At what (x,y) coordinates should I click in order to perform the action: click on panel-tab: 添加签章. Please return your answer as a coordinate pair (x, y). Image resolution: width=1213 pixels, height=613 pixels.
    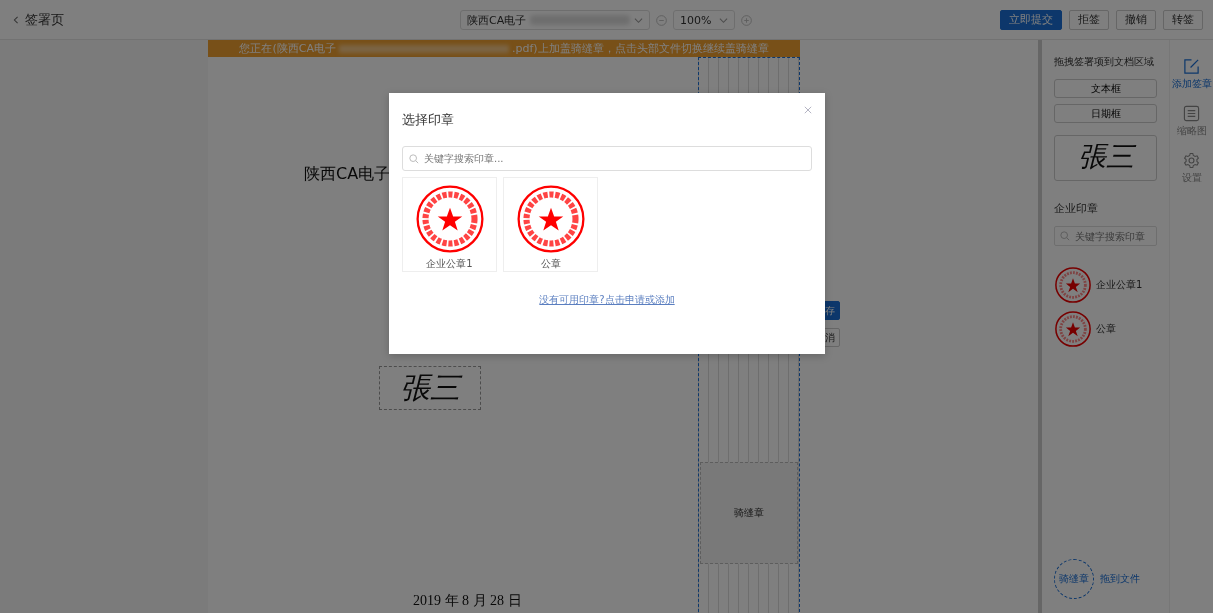
    Looking at the image, I should click on (1191, 74).